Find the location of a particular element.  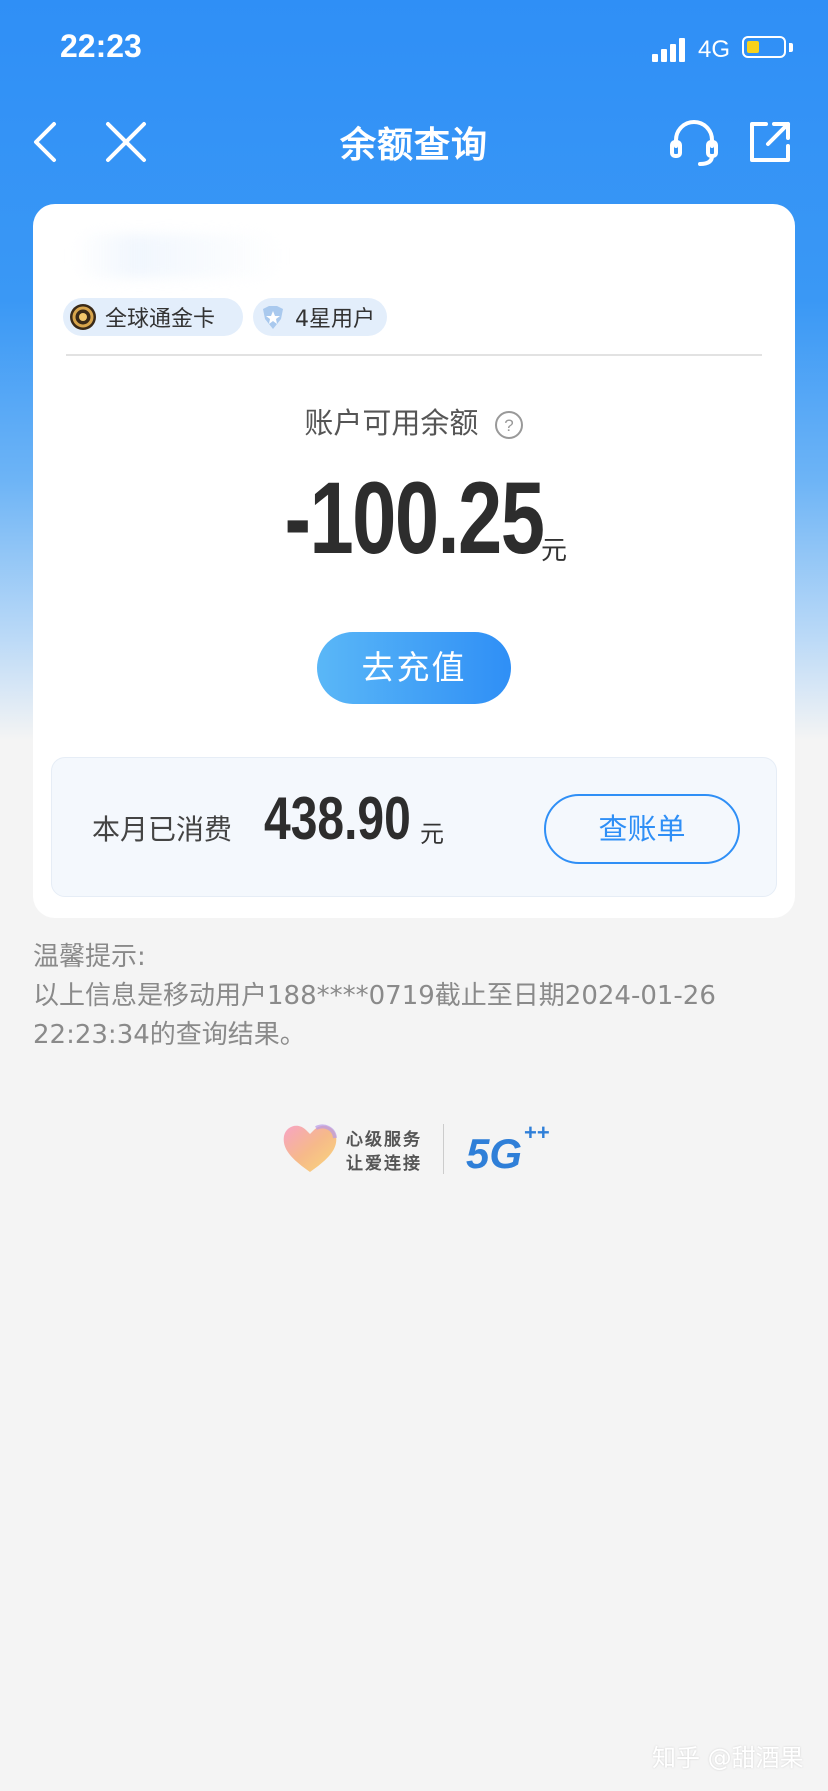

balance-unit: 元 is located at coordinates (554, 551).